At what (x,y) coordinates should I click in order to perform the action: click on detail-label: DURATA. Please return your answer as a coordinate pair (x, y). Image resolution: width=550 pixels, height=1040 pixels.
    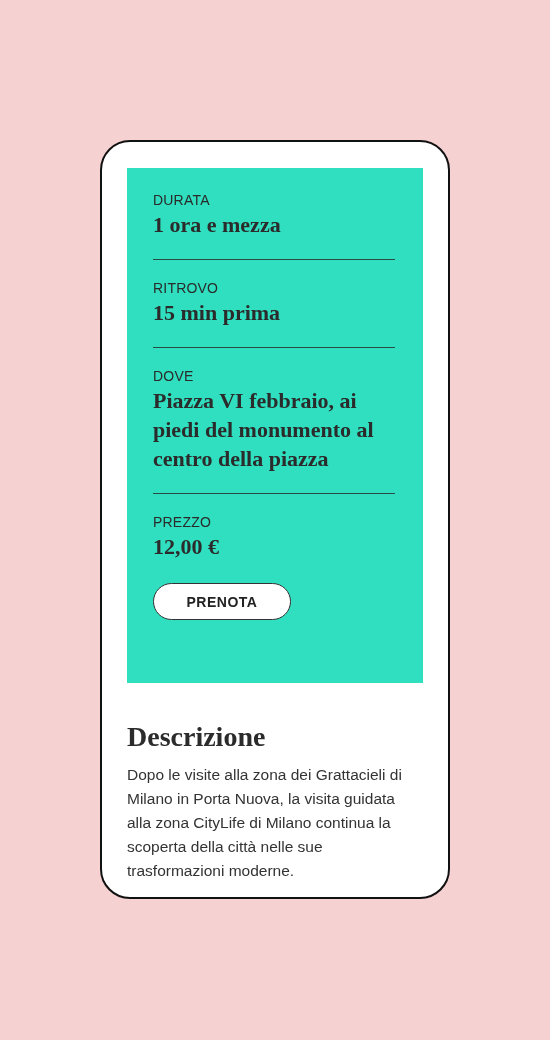
    Looking at the image, I should click on (182, 200).